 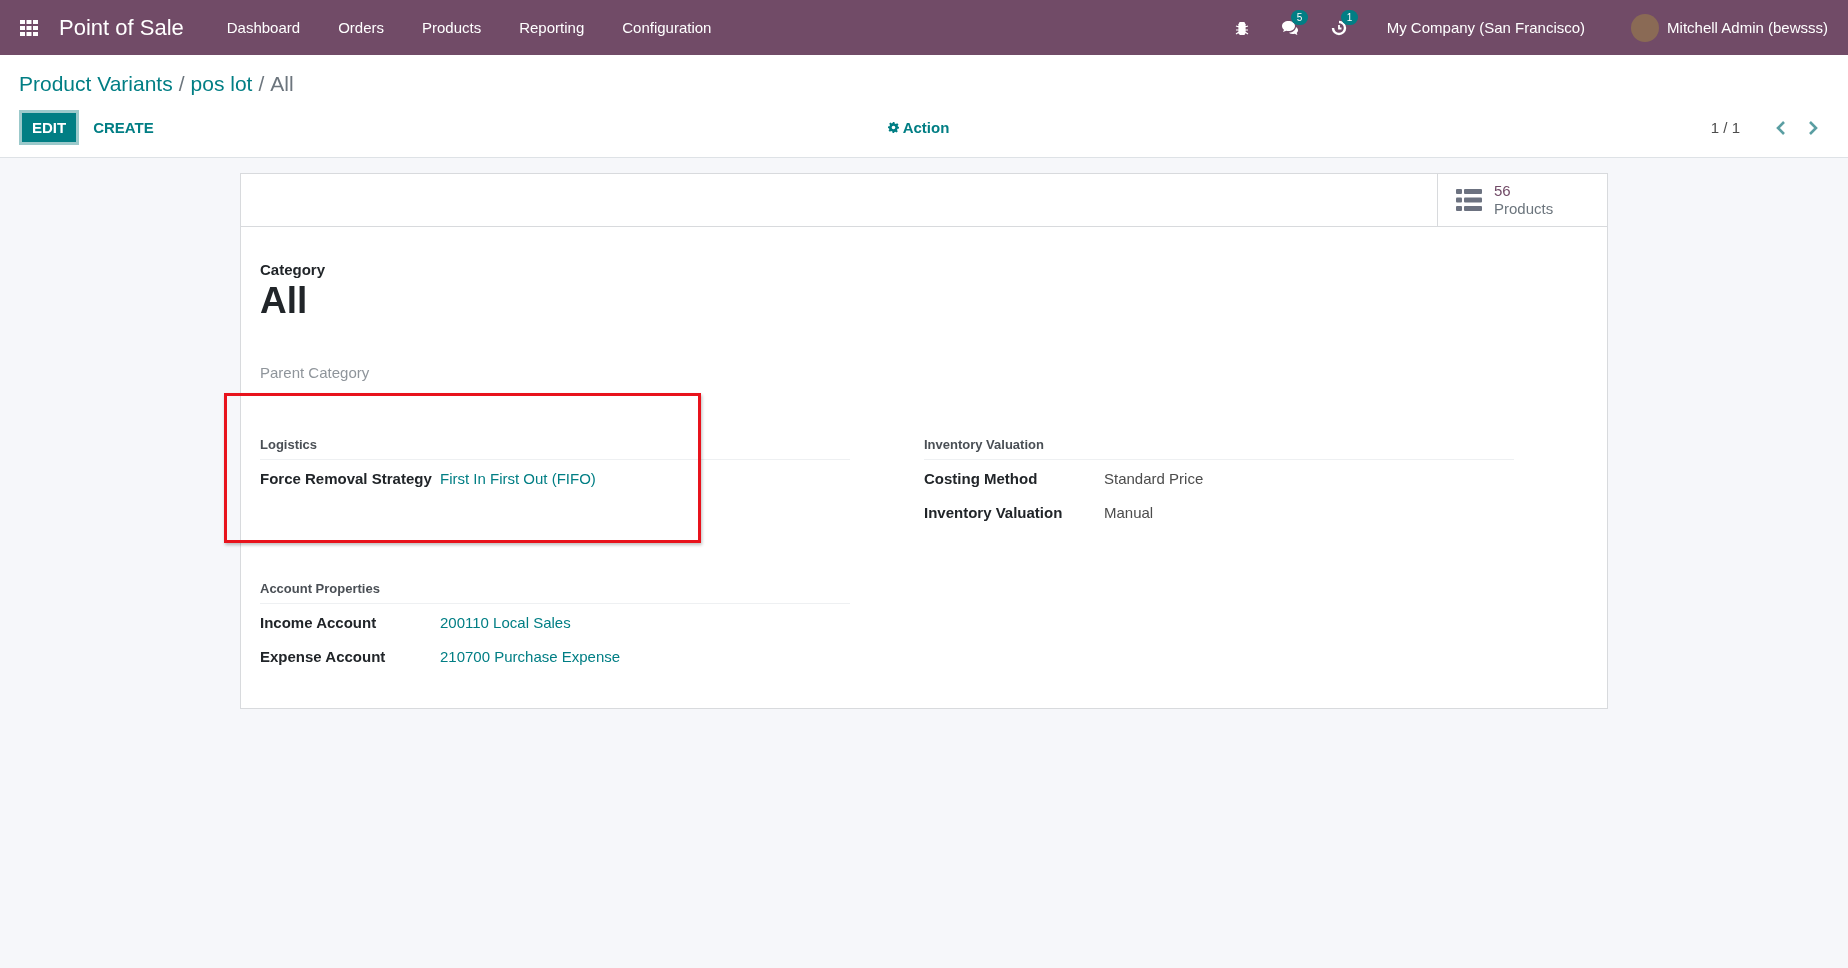 I want to click on menu-item: Products, so click(x=452, y=27).